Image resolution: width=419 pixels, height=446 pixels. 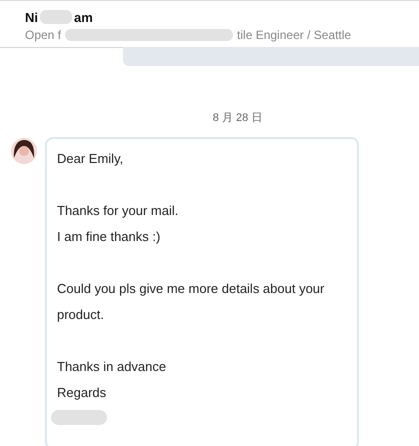 What do you see at coordinates (83, 17) in the screenshot?
I see `contact-name: am` at bounding box center [83, 17].